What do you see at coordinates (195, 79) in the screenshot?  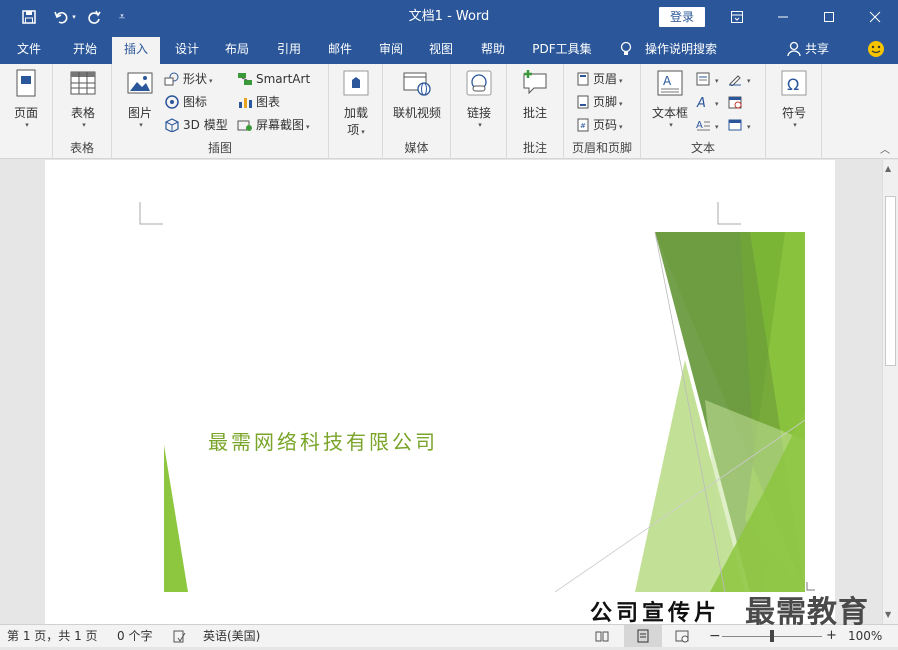 I see `shapes-label: 形状` at bounding box center [195, 79].